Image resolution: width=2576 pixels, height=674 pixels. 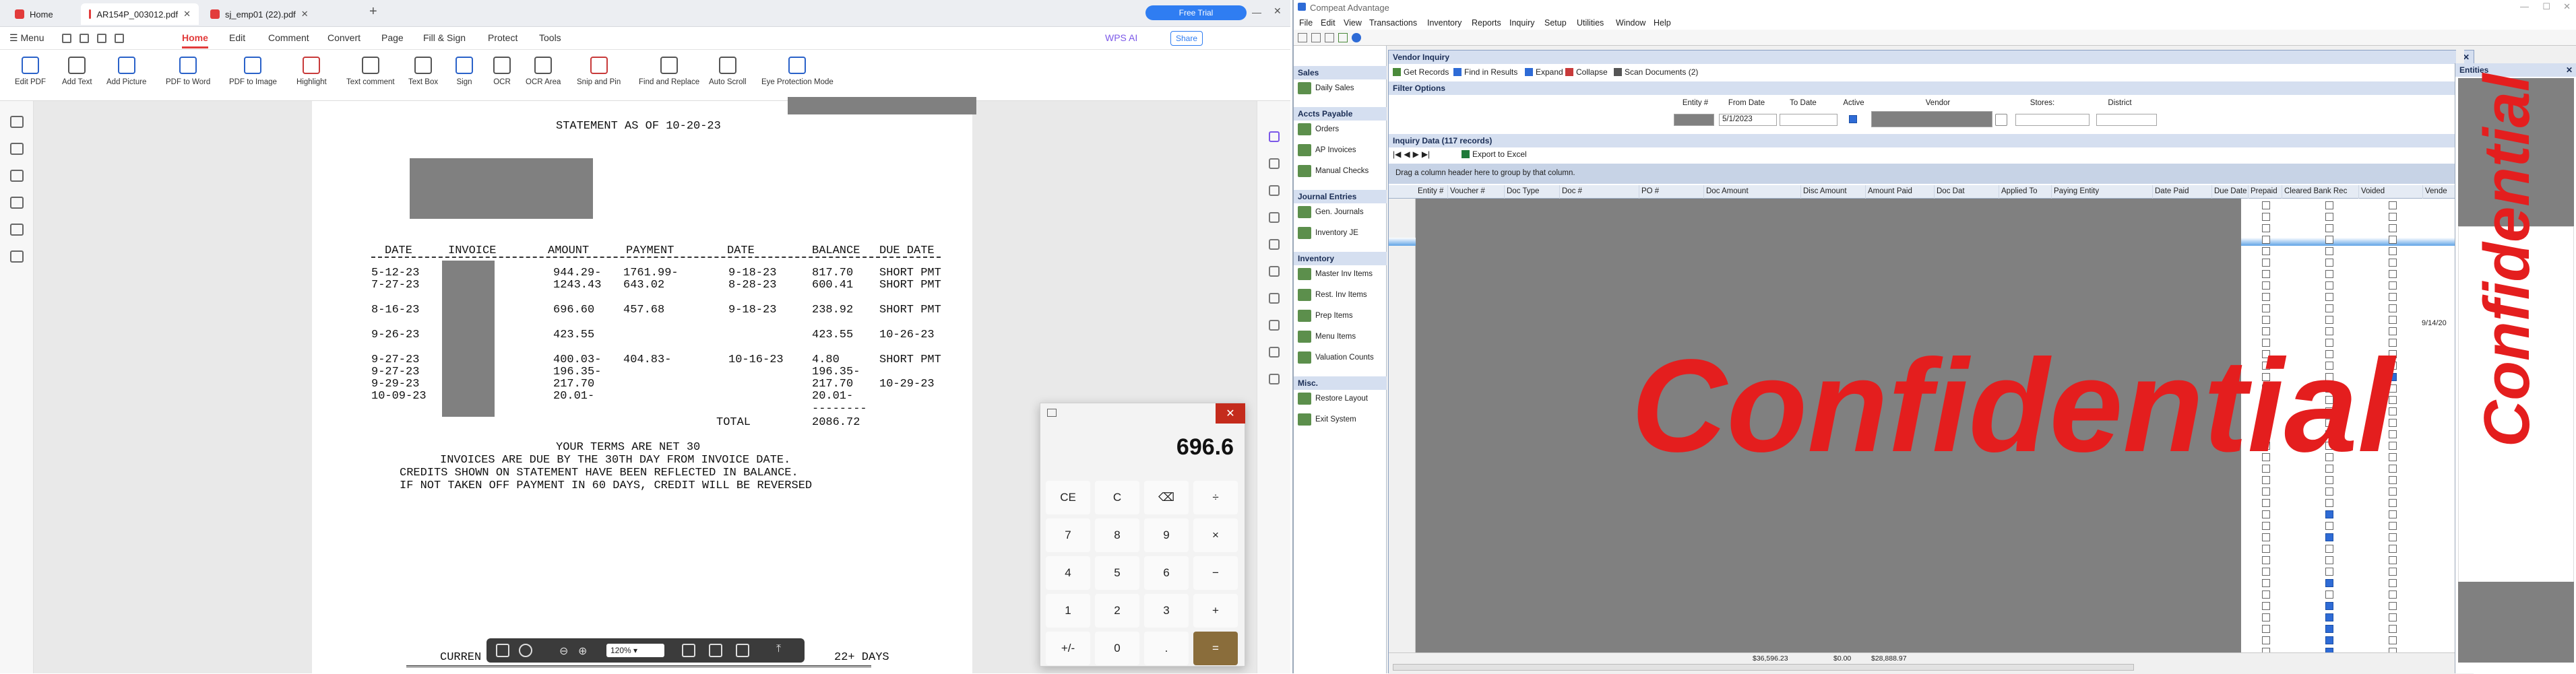 What do you see at coordinates (1335, 274) in the screenshot?
I see `sidebar-item: Master Inv Items` at bounding box center [1335, 274].